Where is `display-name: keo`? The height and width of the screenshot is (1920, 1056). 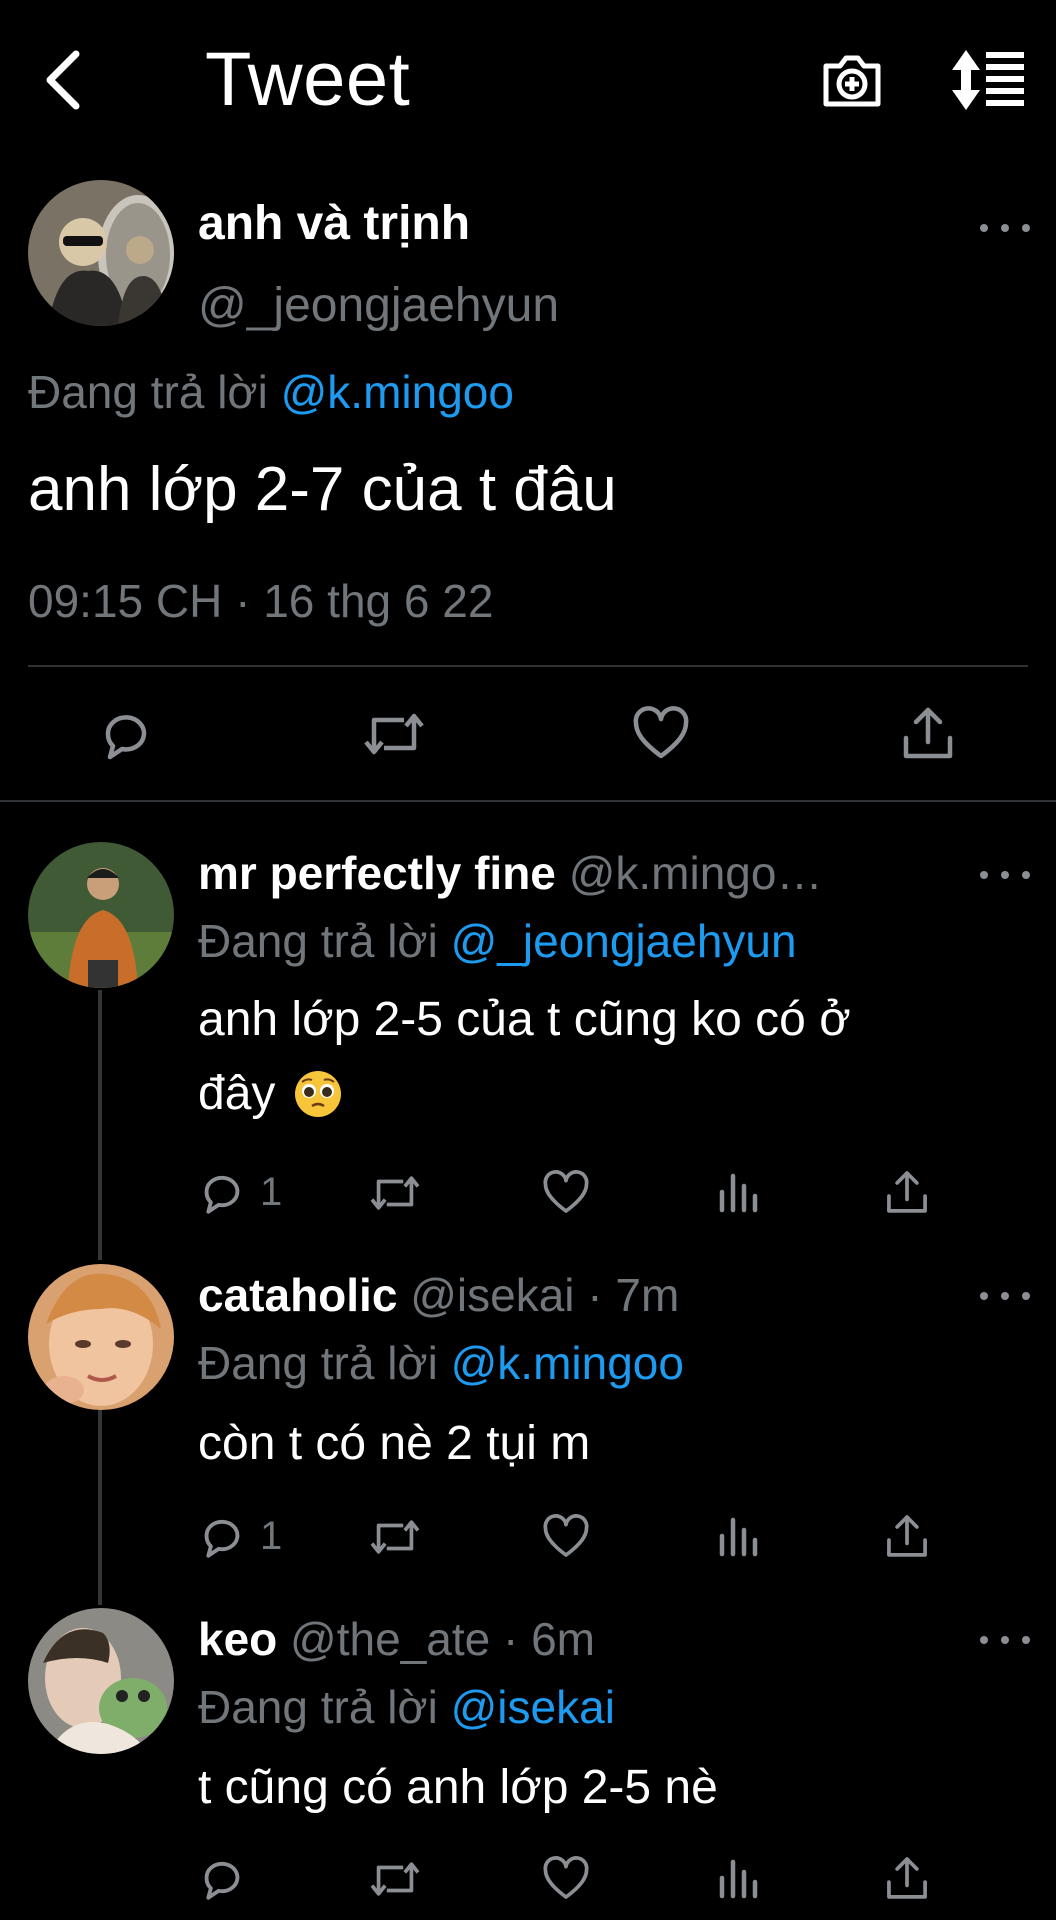
display-name: keo is located at coordinates (237, 1639).